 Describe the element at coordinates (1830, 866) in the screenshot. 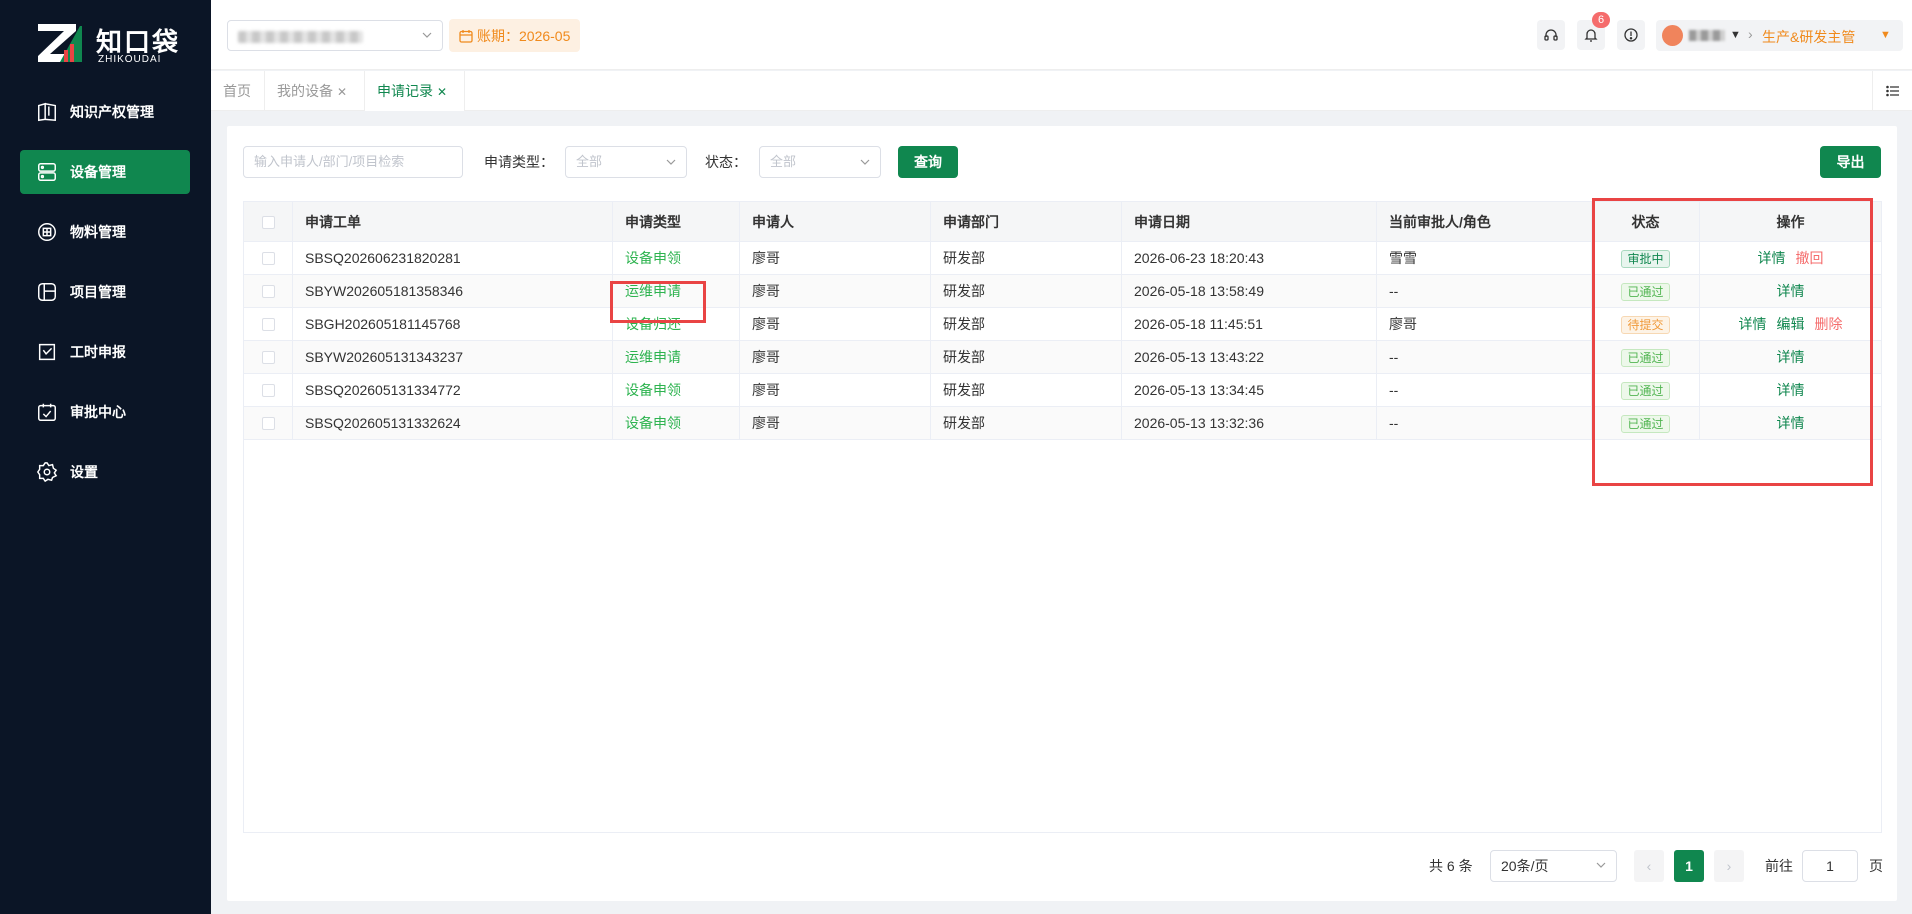

I see `goto-page-input: 1` at that location.